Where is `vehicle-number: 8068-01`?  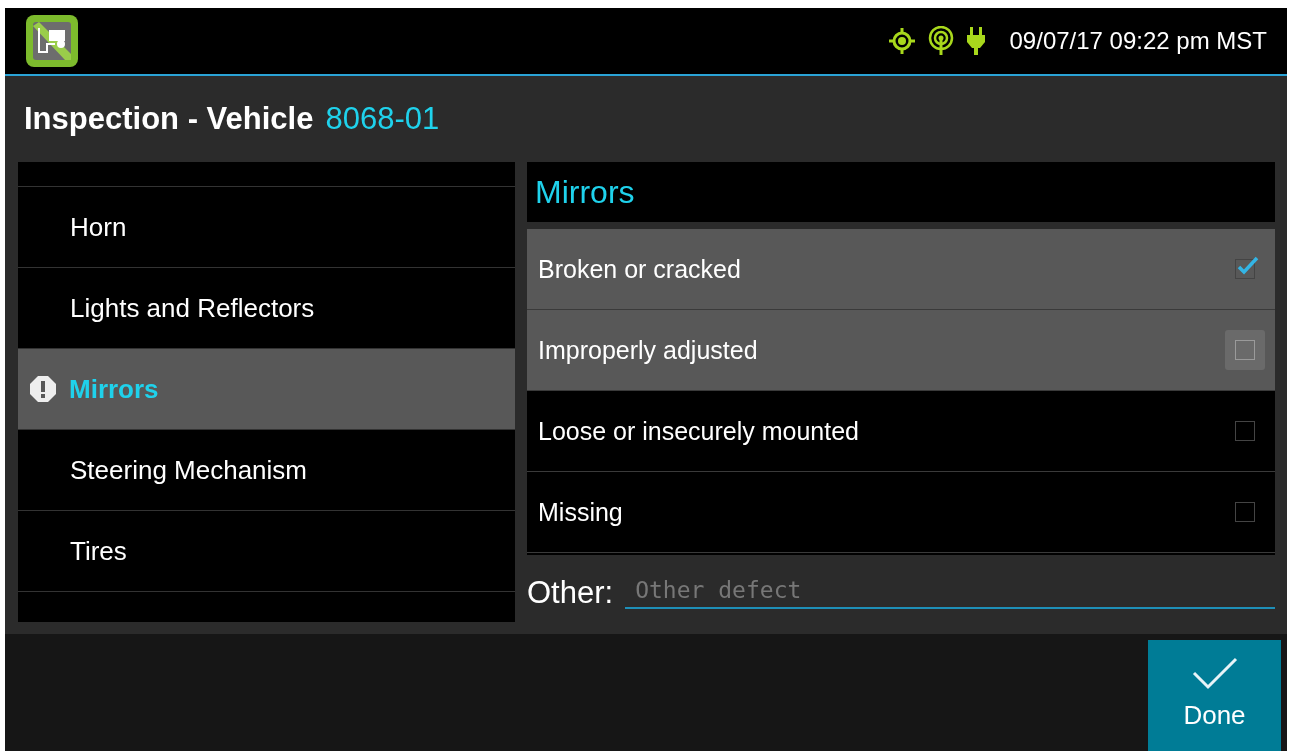 vehicle-number: 8068-01 is located at coordinates (382, 119).